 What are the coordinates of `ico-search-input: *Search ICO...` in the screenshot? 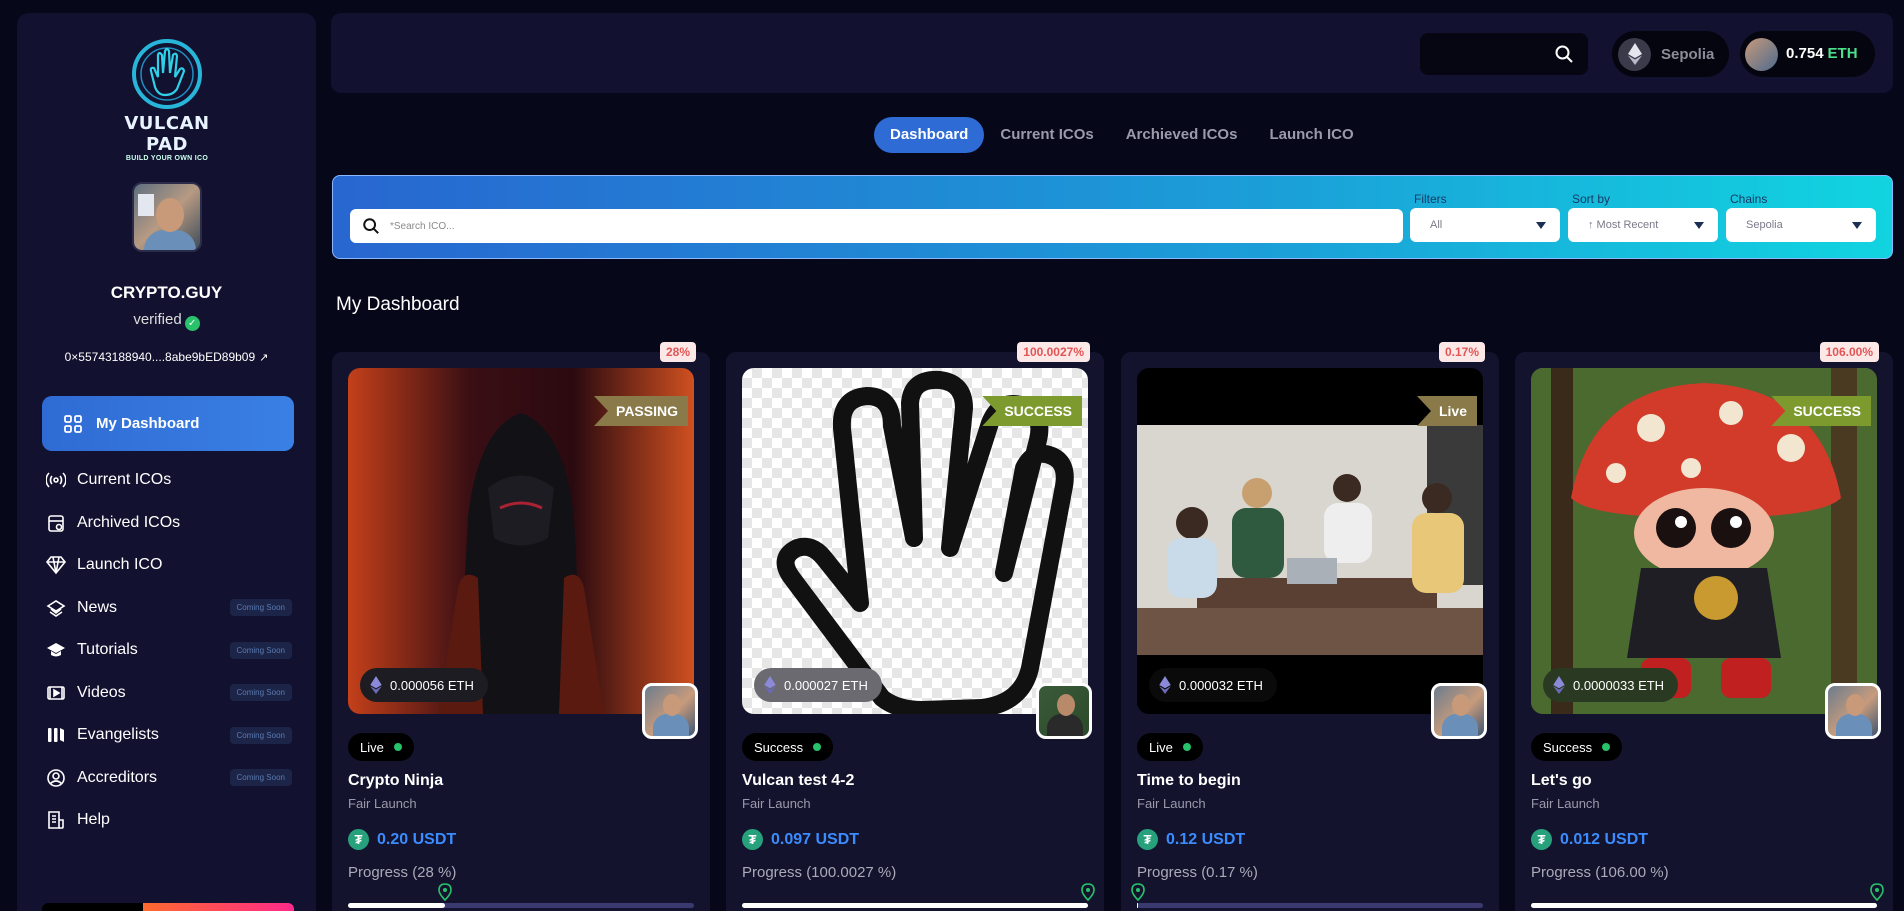 It's located at (876, 226).